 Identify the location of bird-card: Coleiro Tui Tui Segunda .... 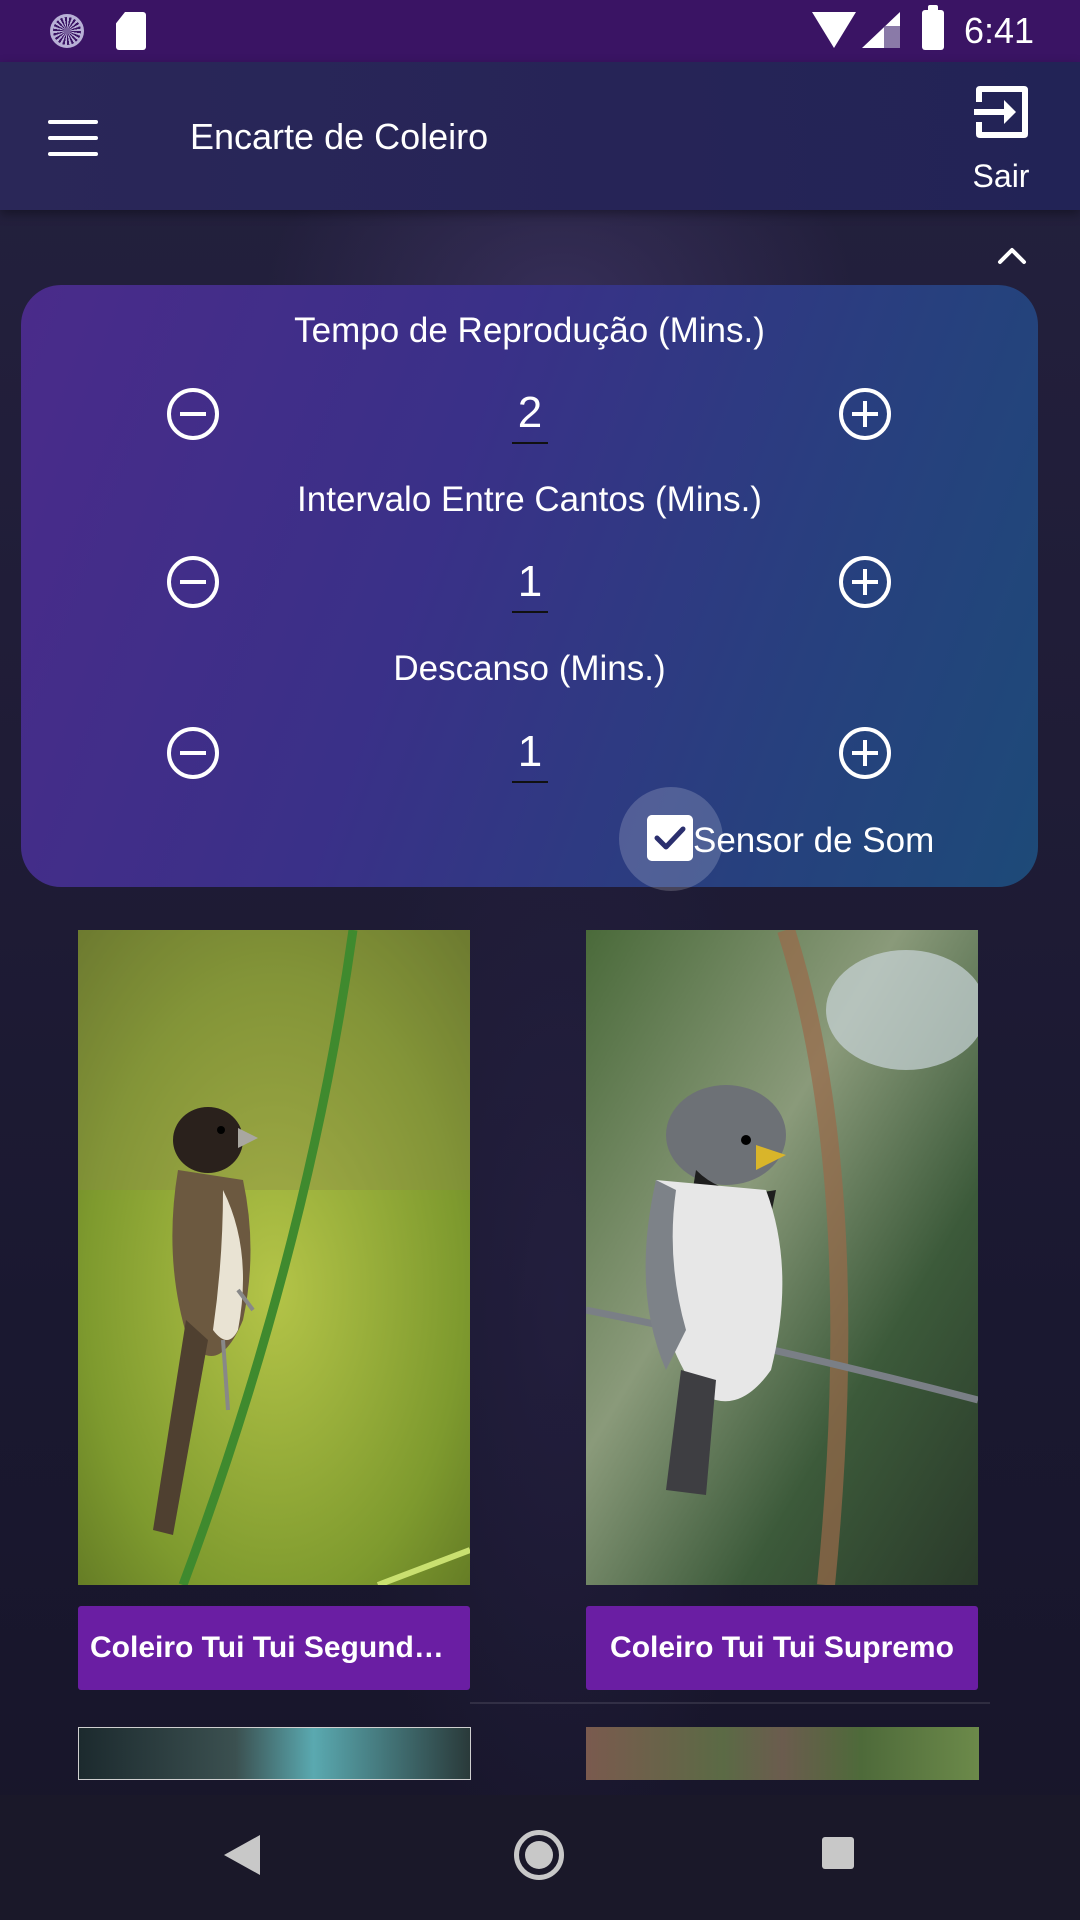
(274, 1310).